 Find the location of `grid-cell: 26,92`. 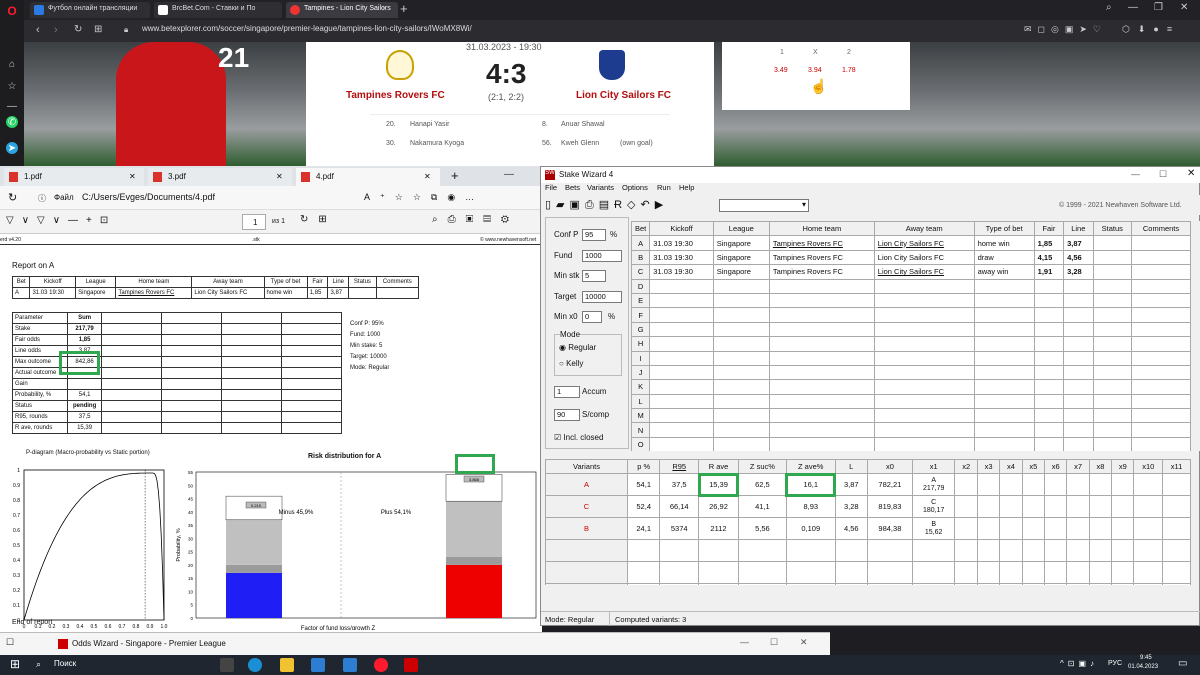

grid-cell: 26,92 is located at coordinates (718, 507).